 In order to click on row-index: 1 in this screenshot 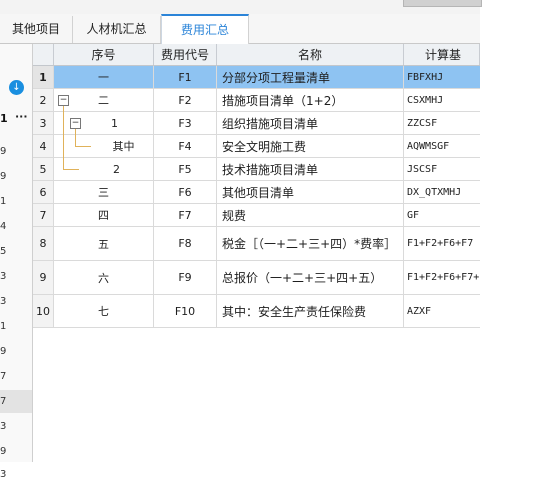, I will do `click(43, 77)`.